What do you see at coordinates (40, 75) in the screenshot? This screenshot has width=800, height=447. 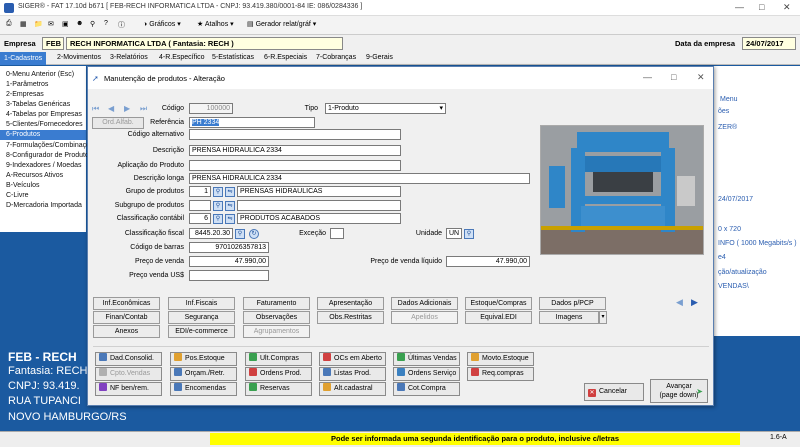 I see `left-menu-item: 0-Menu Anterior (Esc)` at bounding box center [40, 75].